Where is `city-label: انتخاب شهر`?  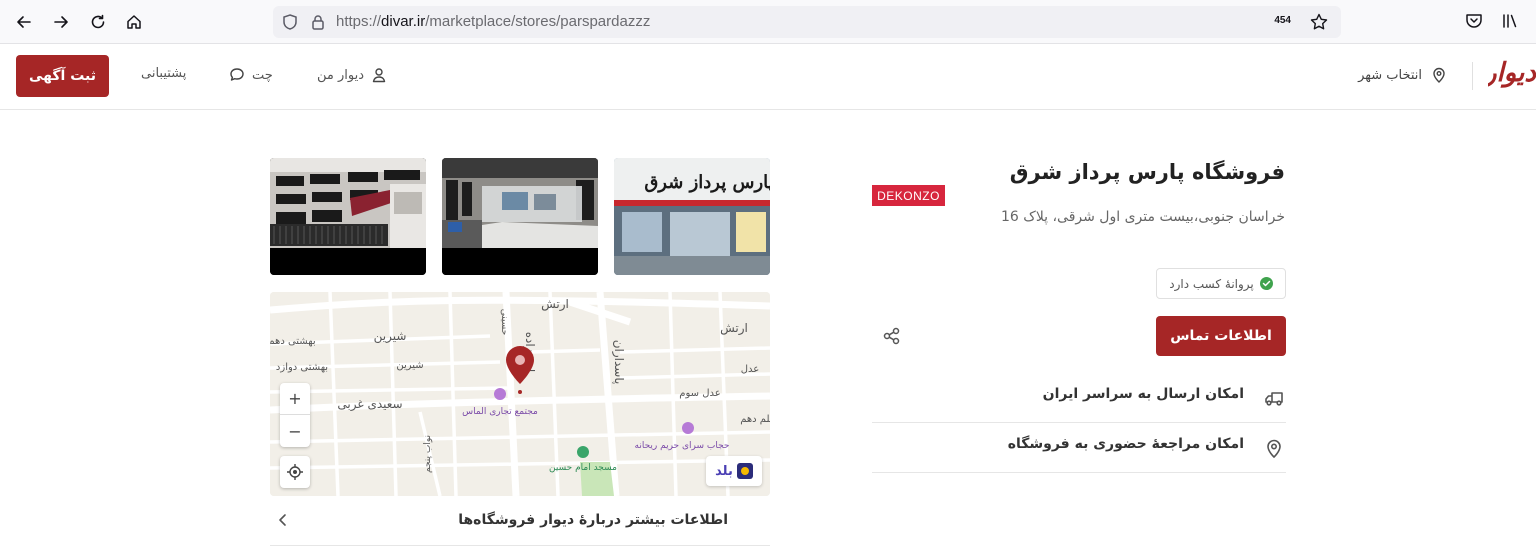
city-label: انتخاب شهر is located at coordinates (1390, 75).